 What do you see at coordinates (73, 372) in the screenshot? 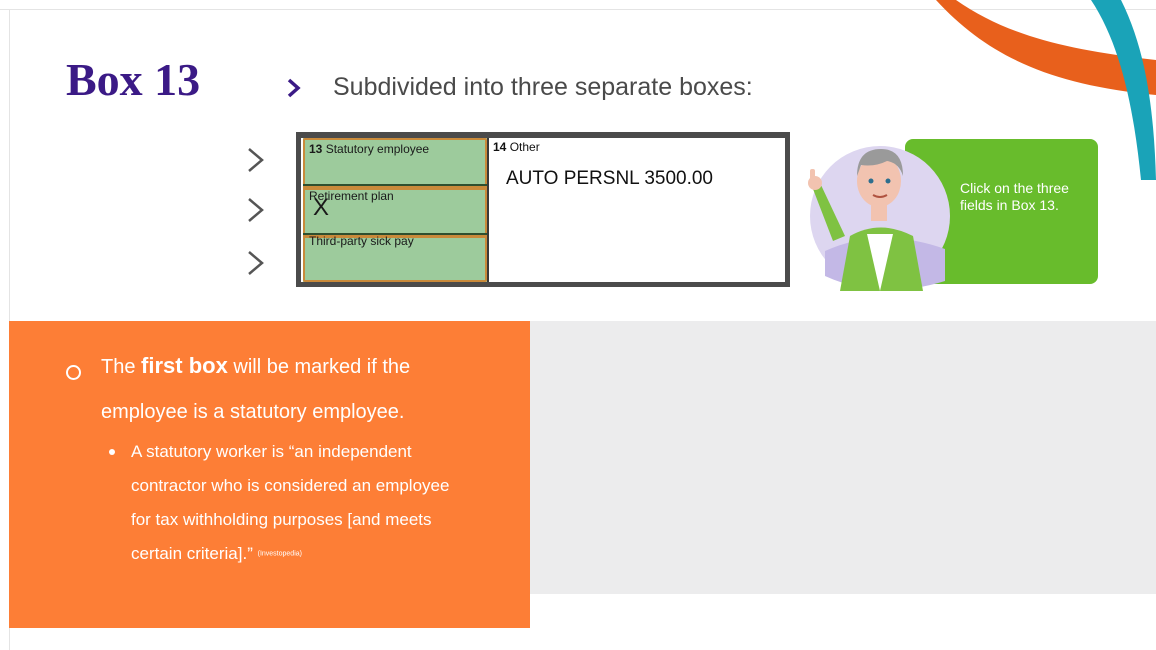
I see `bullet-ring-icon` at bounding box center [73, 372].